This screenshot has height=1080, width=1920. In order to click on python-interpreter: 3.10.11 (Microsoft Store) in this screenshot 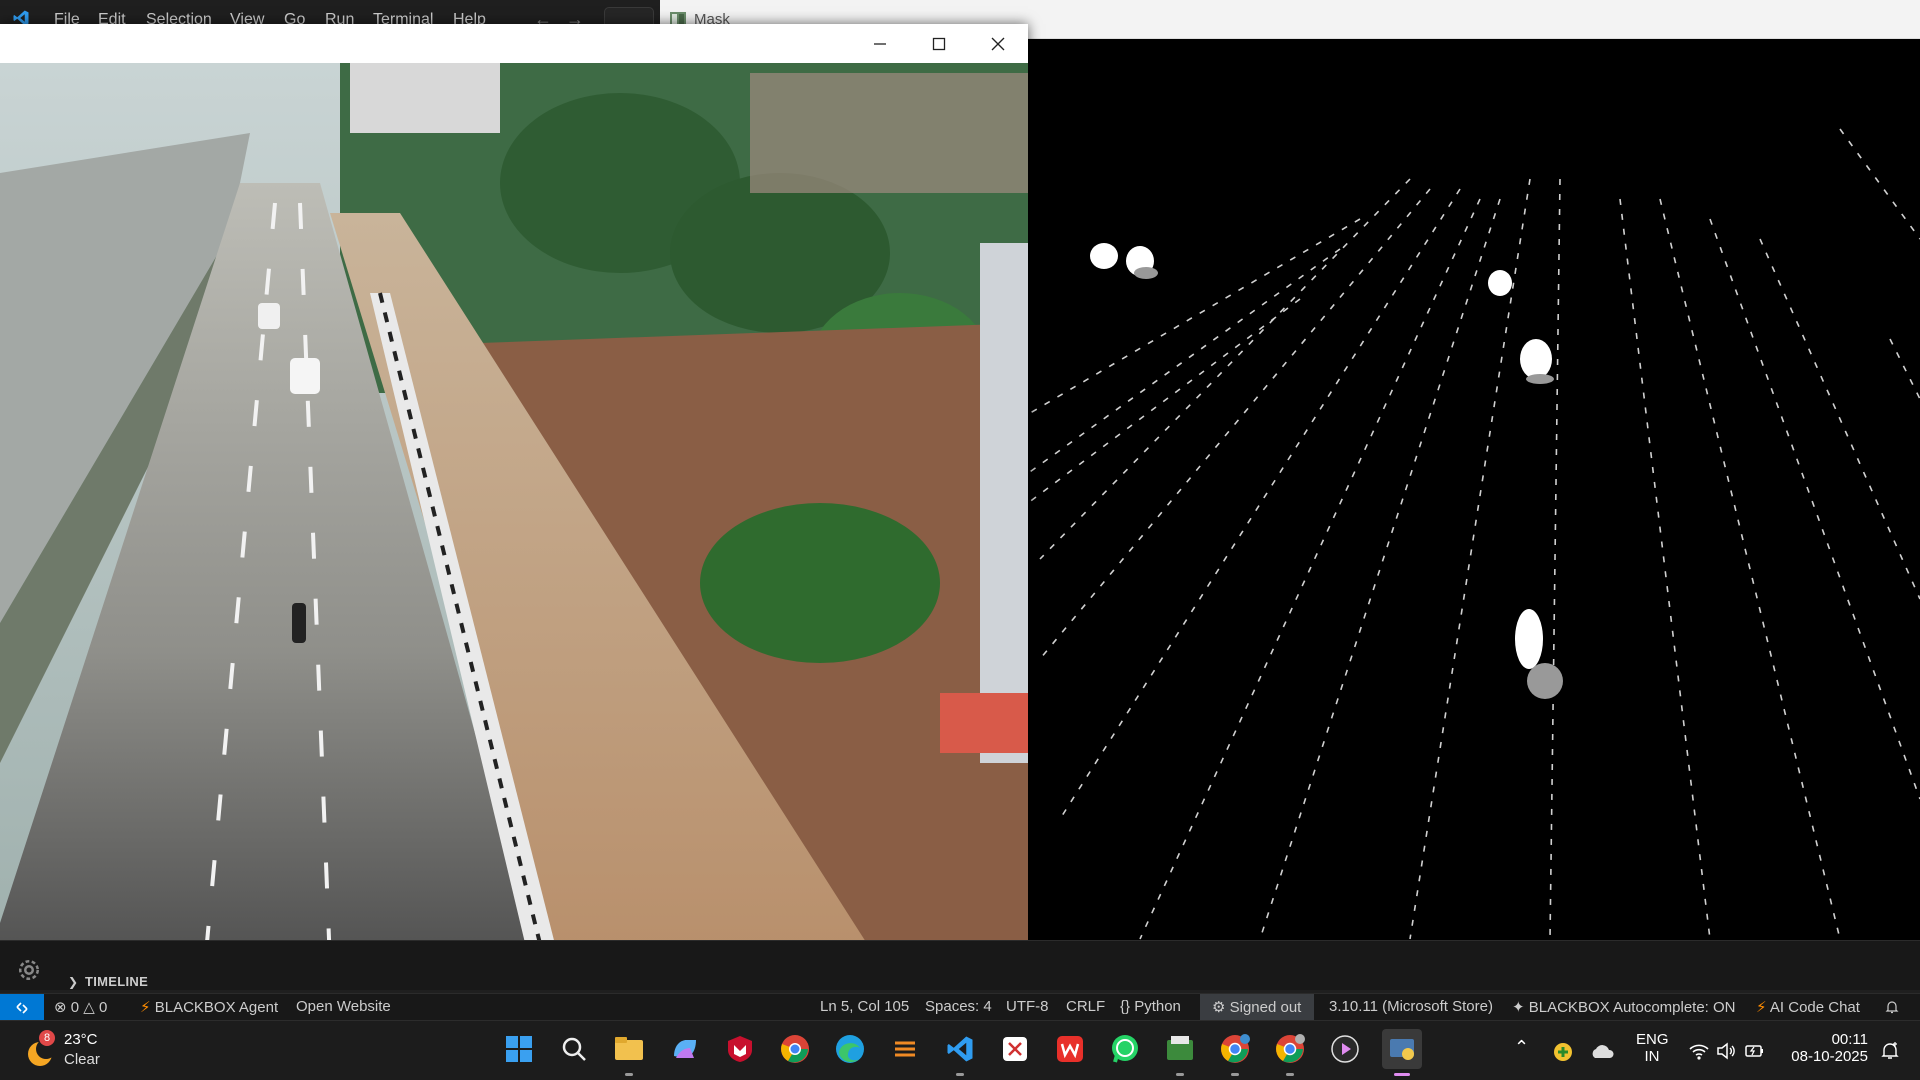, I will do `click(1411, 1006)`.